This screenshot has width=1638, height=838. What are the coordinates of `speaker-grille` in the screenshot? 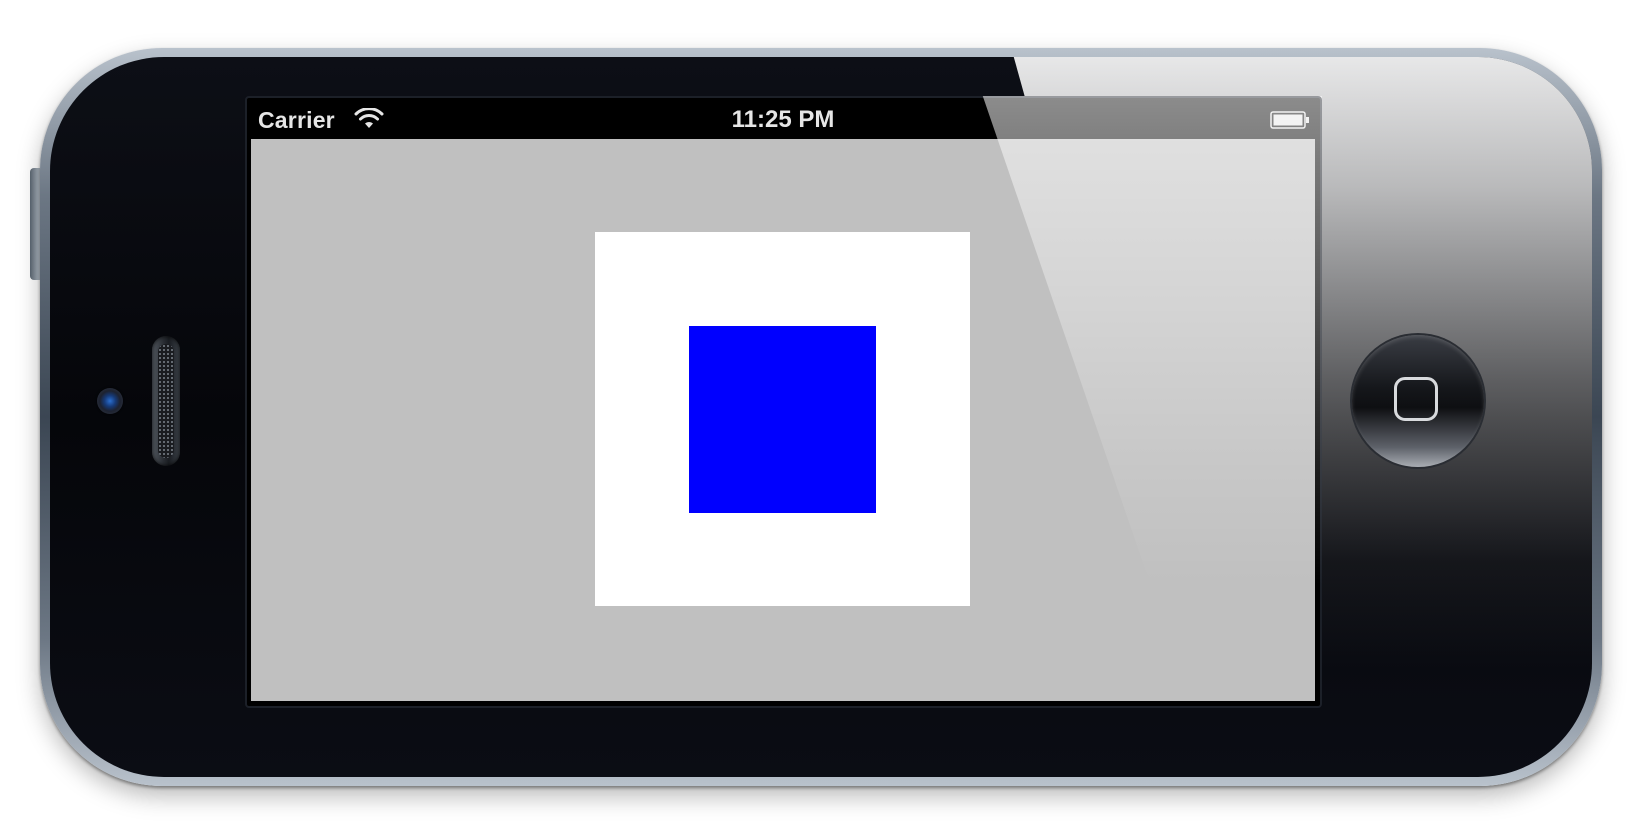 It's located at (166, 401).